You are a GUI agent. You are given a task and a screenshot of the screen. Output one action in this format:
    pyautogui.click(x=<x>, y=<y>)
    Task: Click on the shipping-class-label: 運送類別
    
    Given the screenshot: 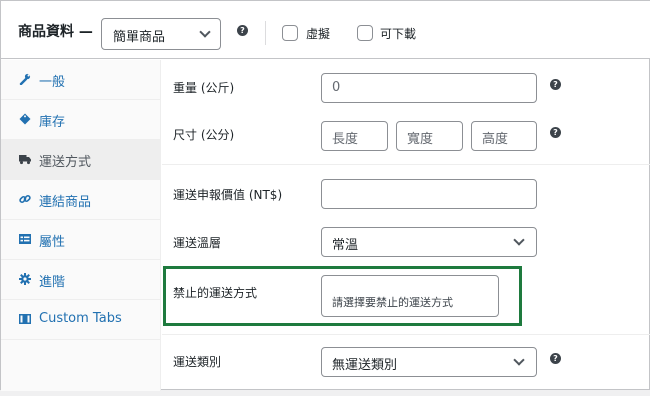 What is the action you would take?
    pyautogui.click(x=197, y=362)
    